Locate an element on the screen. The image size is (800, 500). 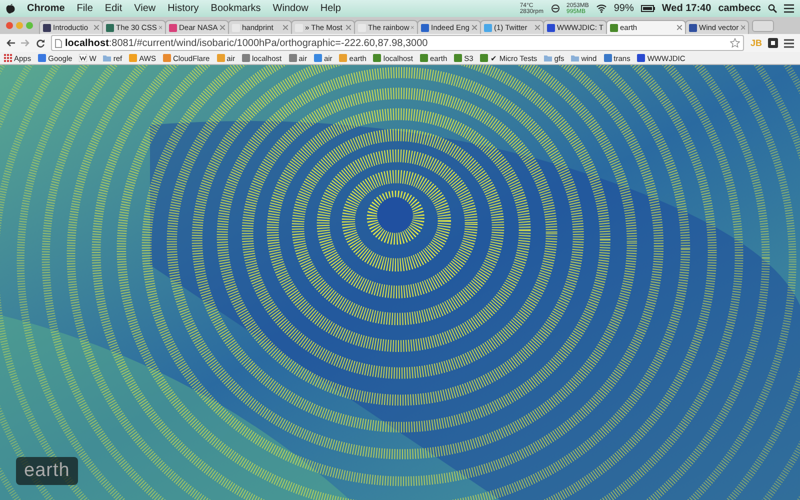
close-window-button is located at coordinates (9, 25).